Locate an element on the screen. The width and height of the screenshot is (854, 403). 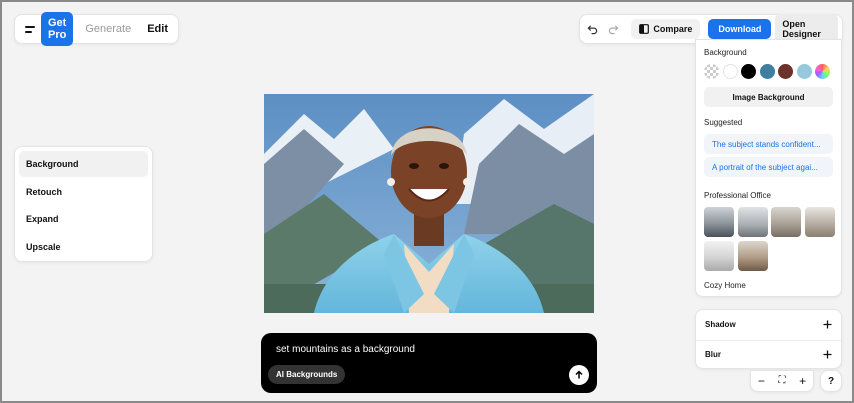
tool-upscale: Upscale is located at coordinates (83, 247).